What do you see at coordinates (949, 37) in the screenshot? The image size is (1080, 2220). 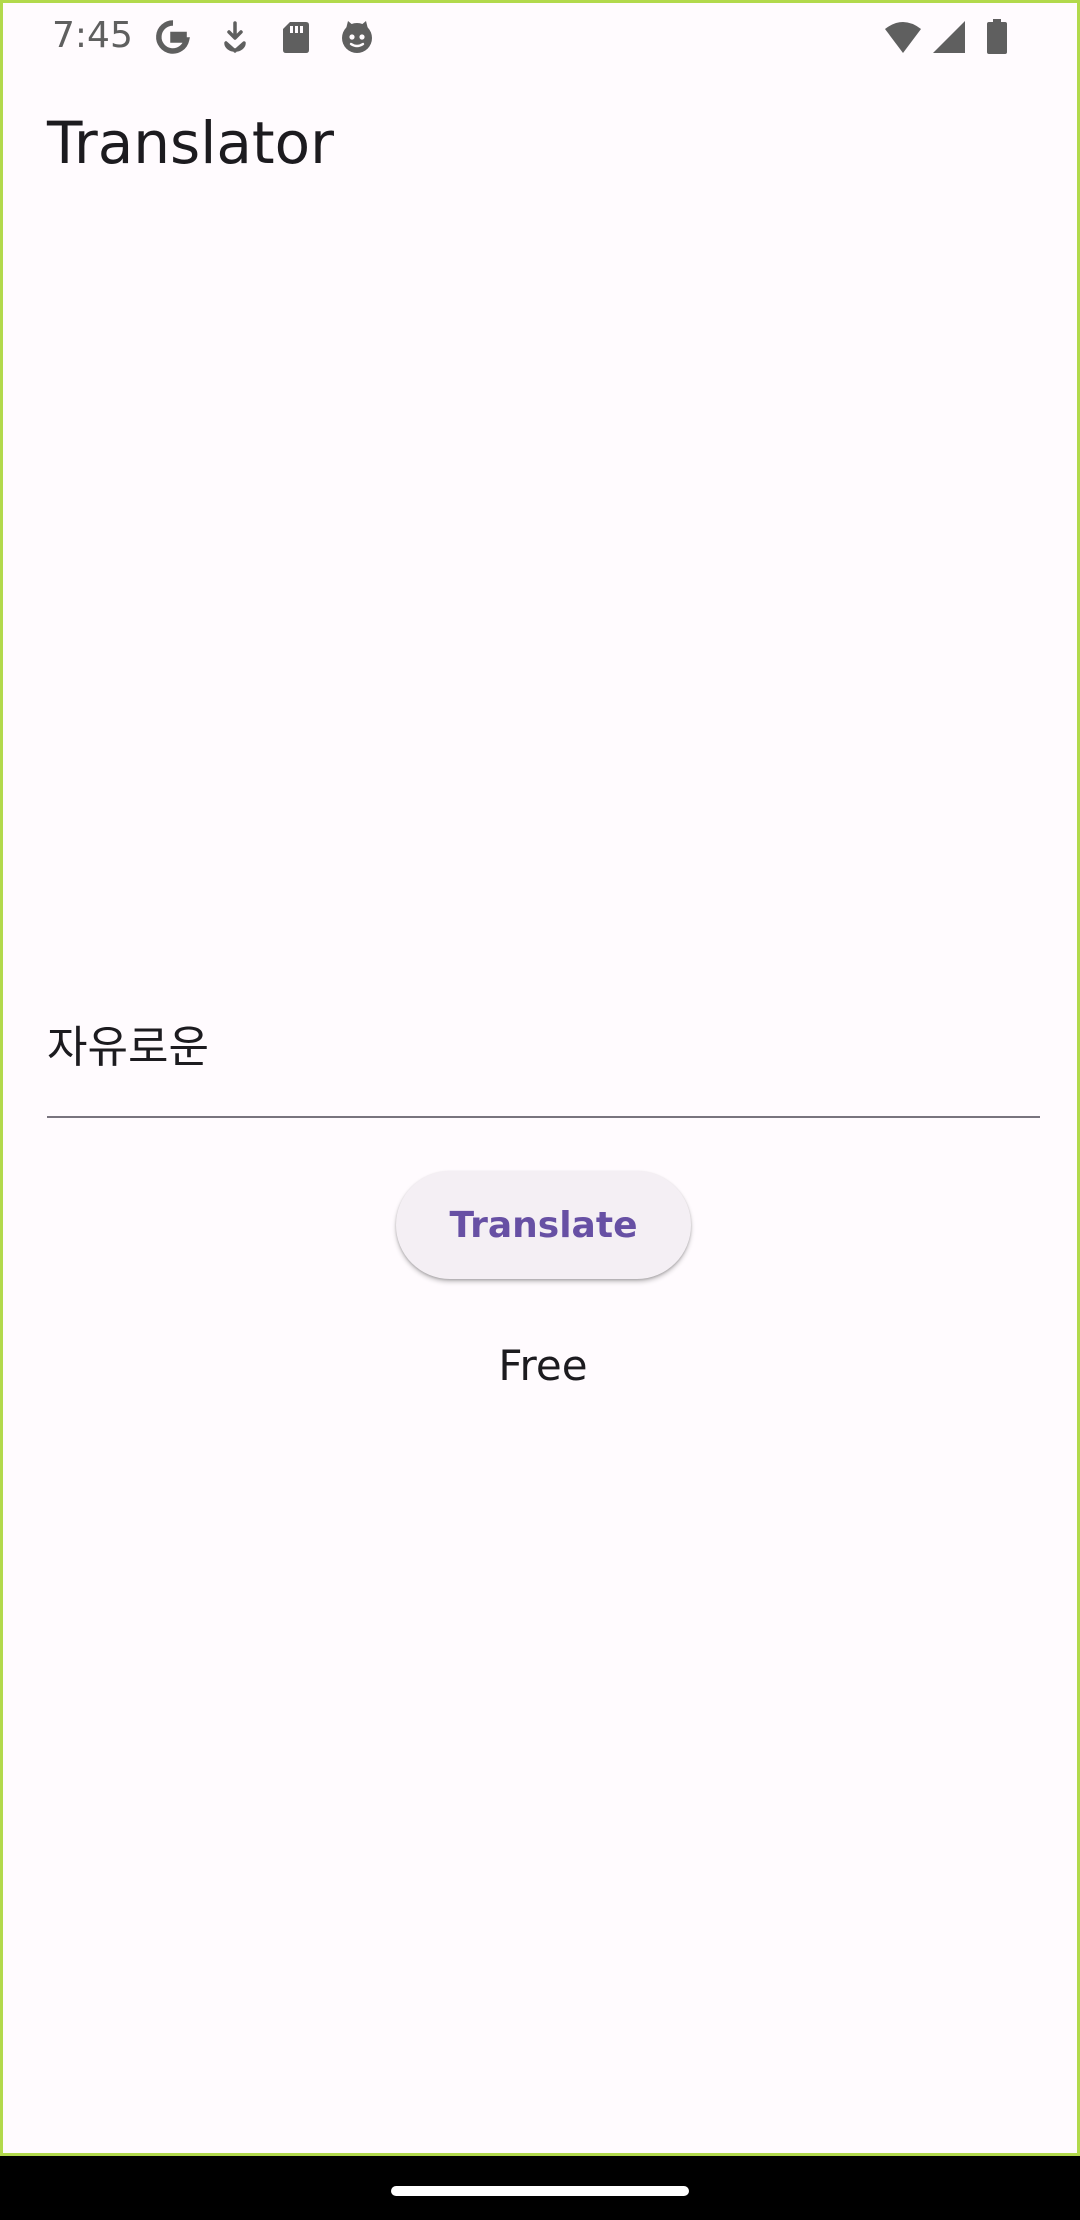 I see `cell-signal-icon` at bounding box center [949, 37].